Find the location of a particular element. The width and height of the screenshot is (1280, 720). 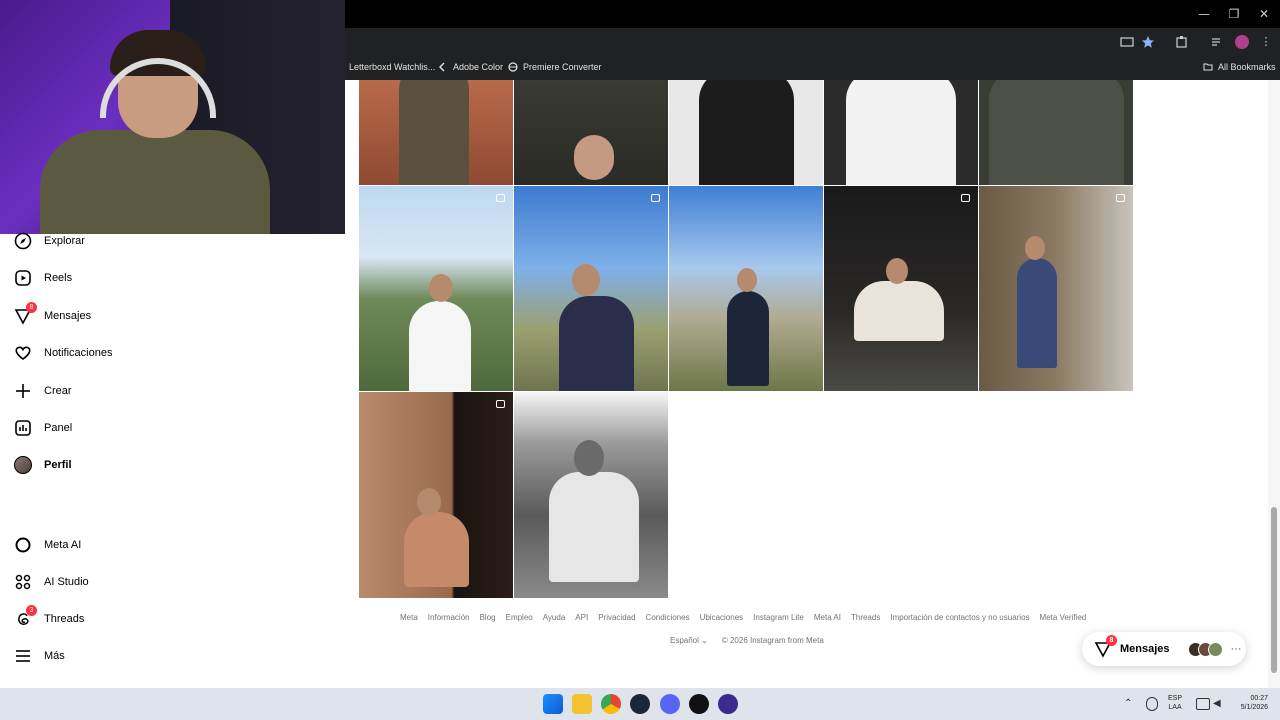

bookmark-adobe-color: Adobe Color is located at coordinates (470, 67).